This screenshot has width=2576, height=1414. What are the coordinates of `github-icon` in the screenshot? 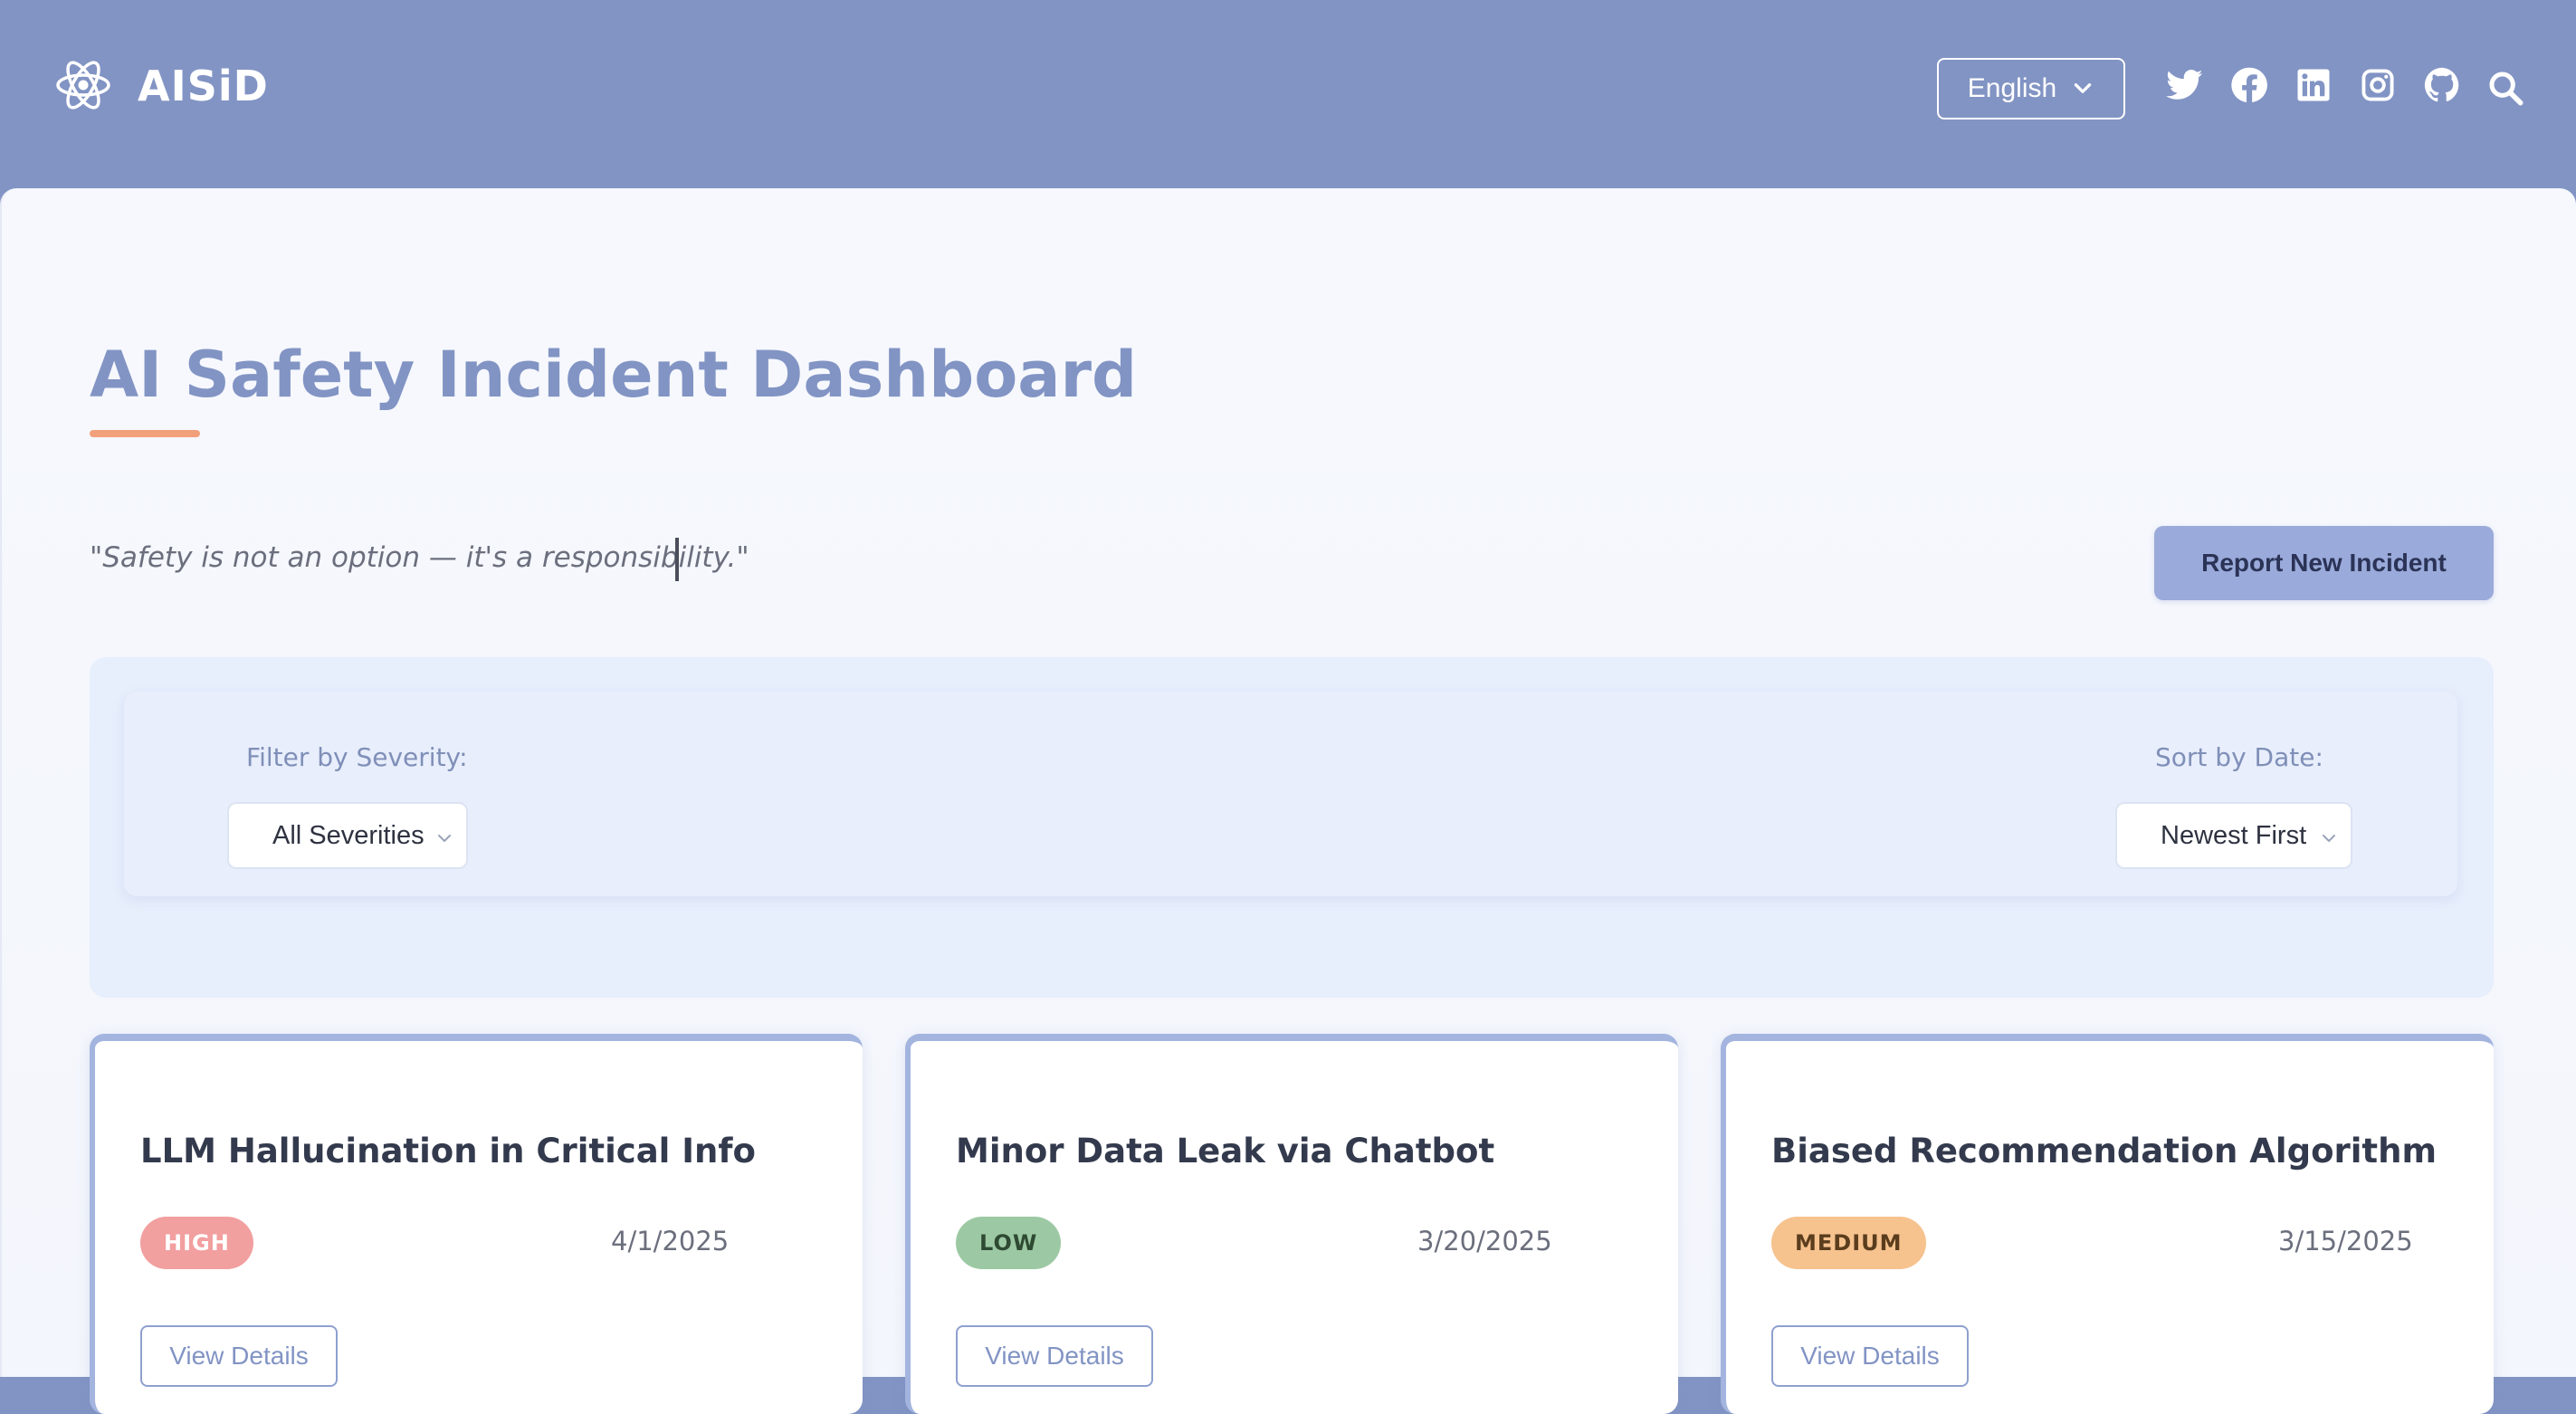 It's located at (2442, 85).